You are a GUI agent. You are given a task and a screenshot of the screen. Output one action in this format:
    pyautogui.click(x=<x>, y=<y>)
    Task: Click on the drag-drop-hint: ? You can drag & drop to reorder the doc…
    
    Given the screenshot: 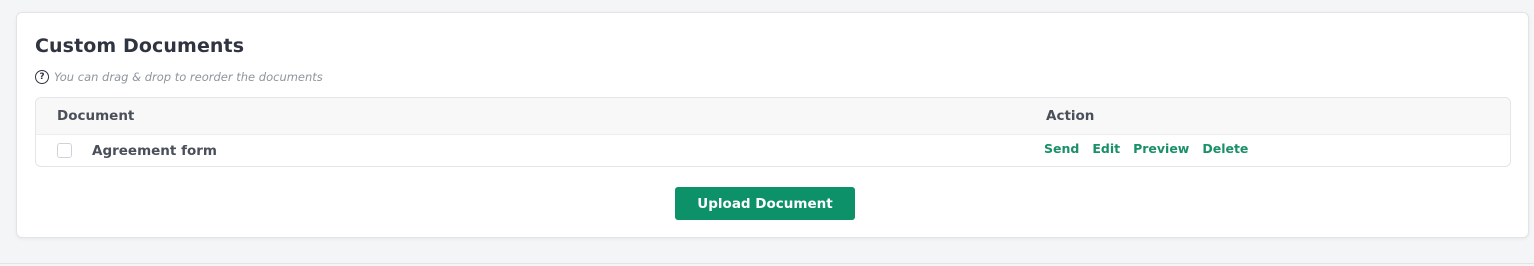 What is the action you would take?
    pyautogui.click(x=179, y=77)
    